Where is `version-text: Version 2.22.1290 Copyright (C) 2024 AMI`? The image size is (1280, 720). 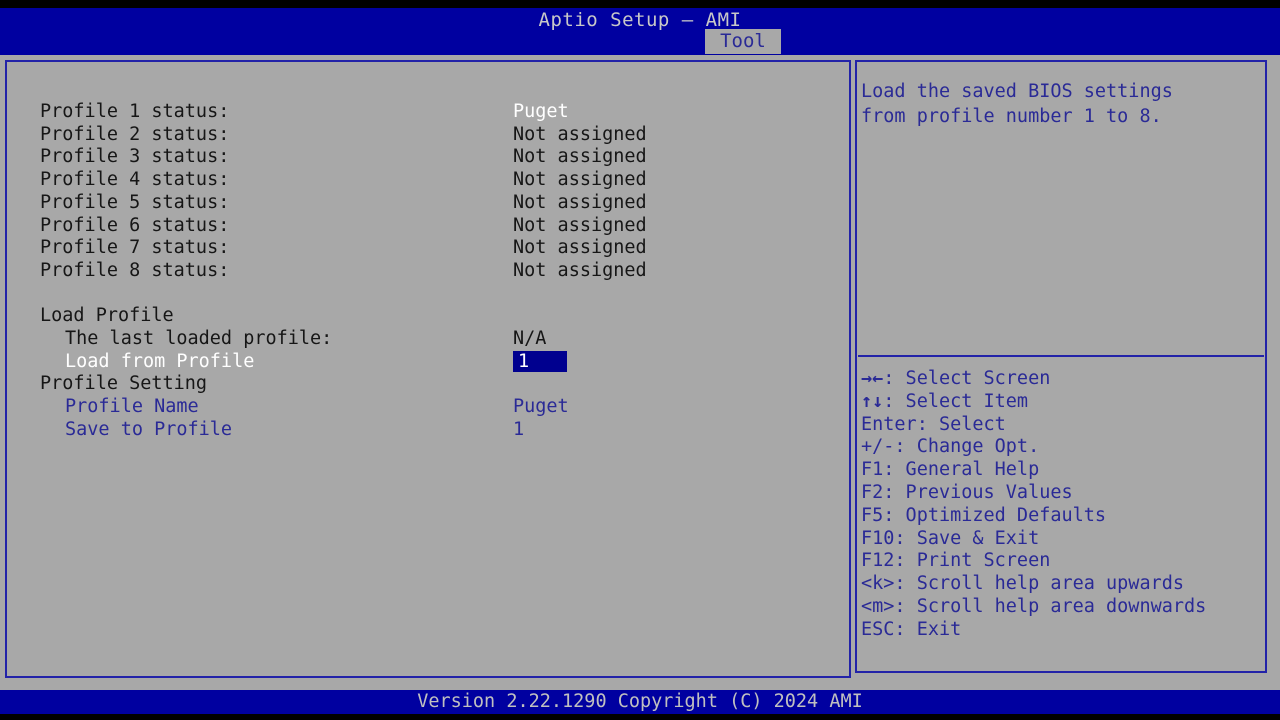
version-text: Version 2.22.1290 Copyright (C) 2024 AMI is located at coordinates (640, 701).